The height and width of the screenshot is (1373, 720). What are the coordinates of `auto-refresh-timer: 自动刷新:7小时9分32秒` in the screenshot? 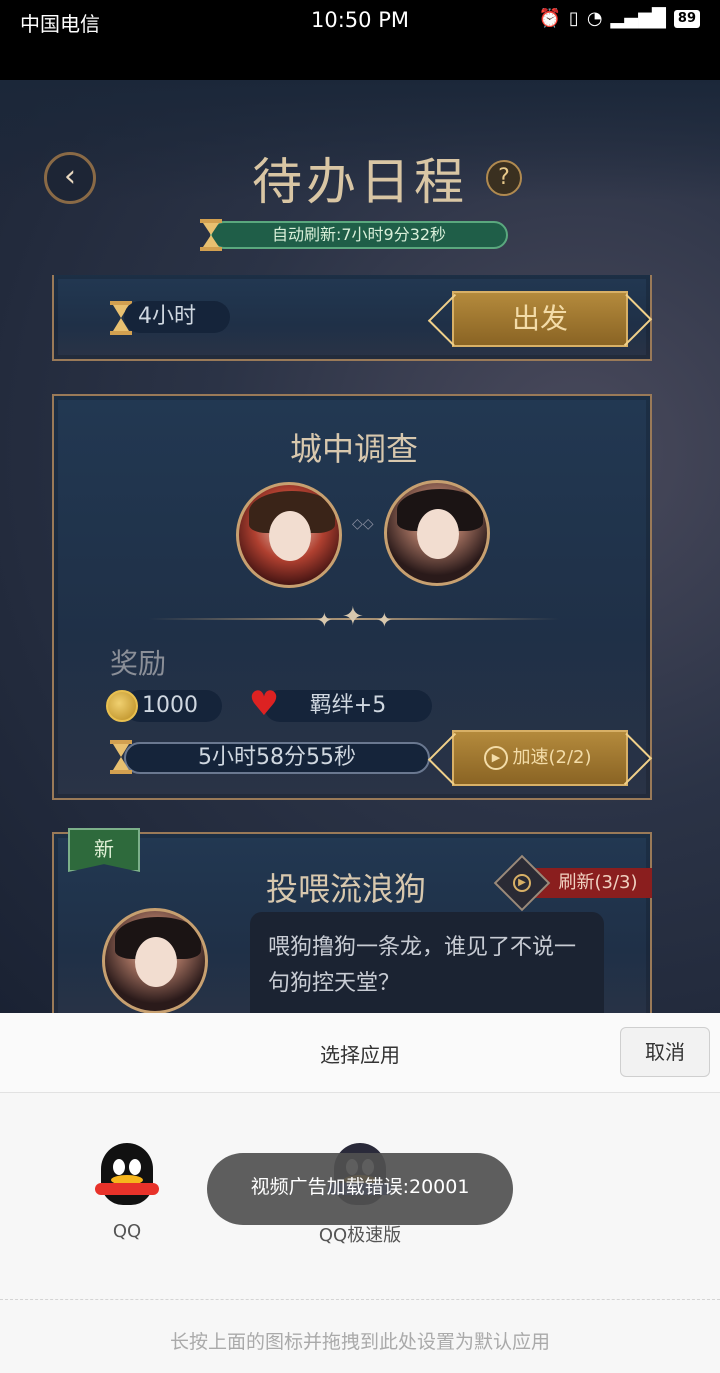 It's located at (359, 235).